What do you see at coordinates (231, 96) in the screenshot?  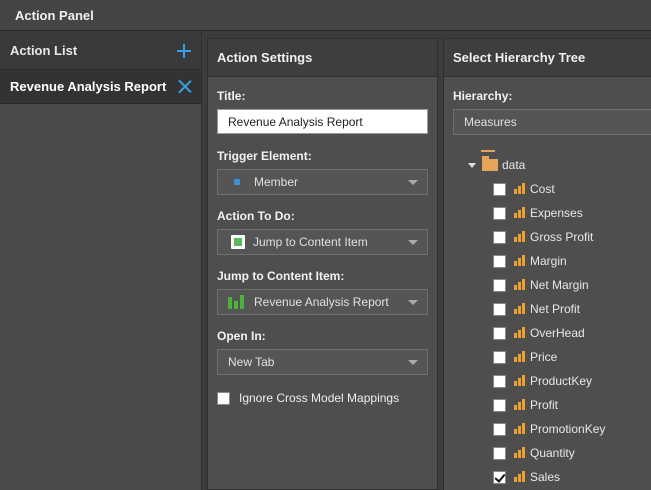 I see `title-label: Title:` at bounding box center [231, 96].